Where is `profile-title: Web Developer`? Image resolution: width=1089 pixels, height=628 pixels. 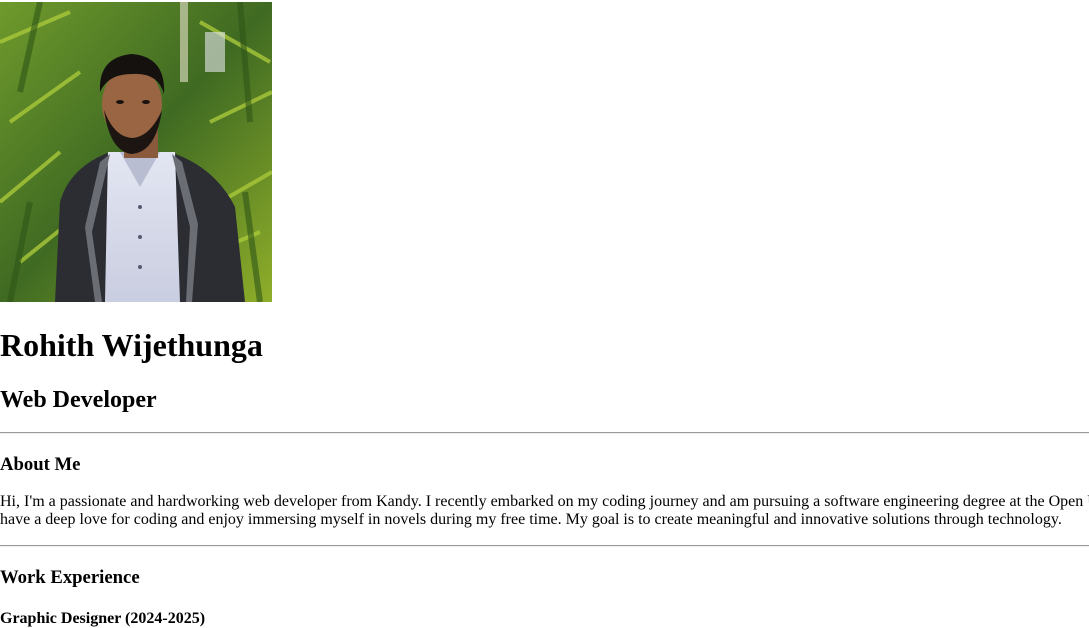 profile-title: Web Developer is located at coordinates (78, 400).